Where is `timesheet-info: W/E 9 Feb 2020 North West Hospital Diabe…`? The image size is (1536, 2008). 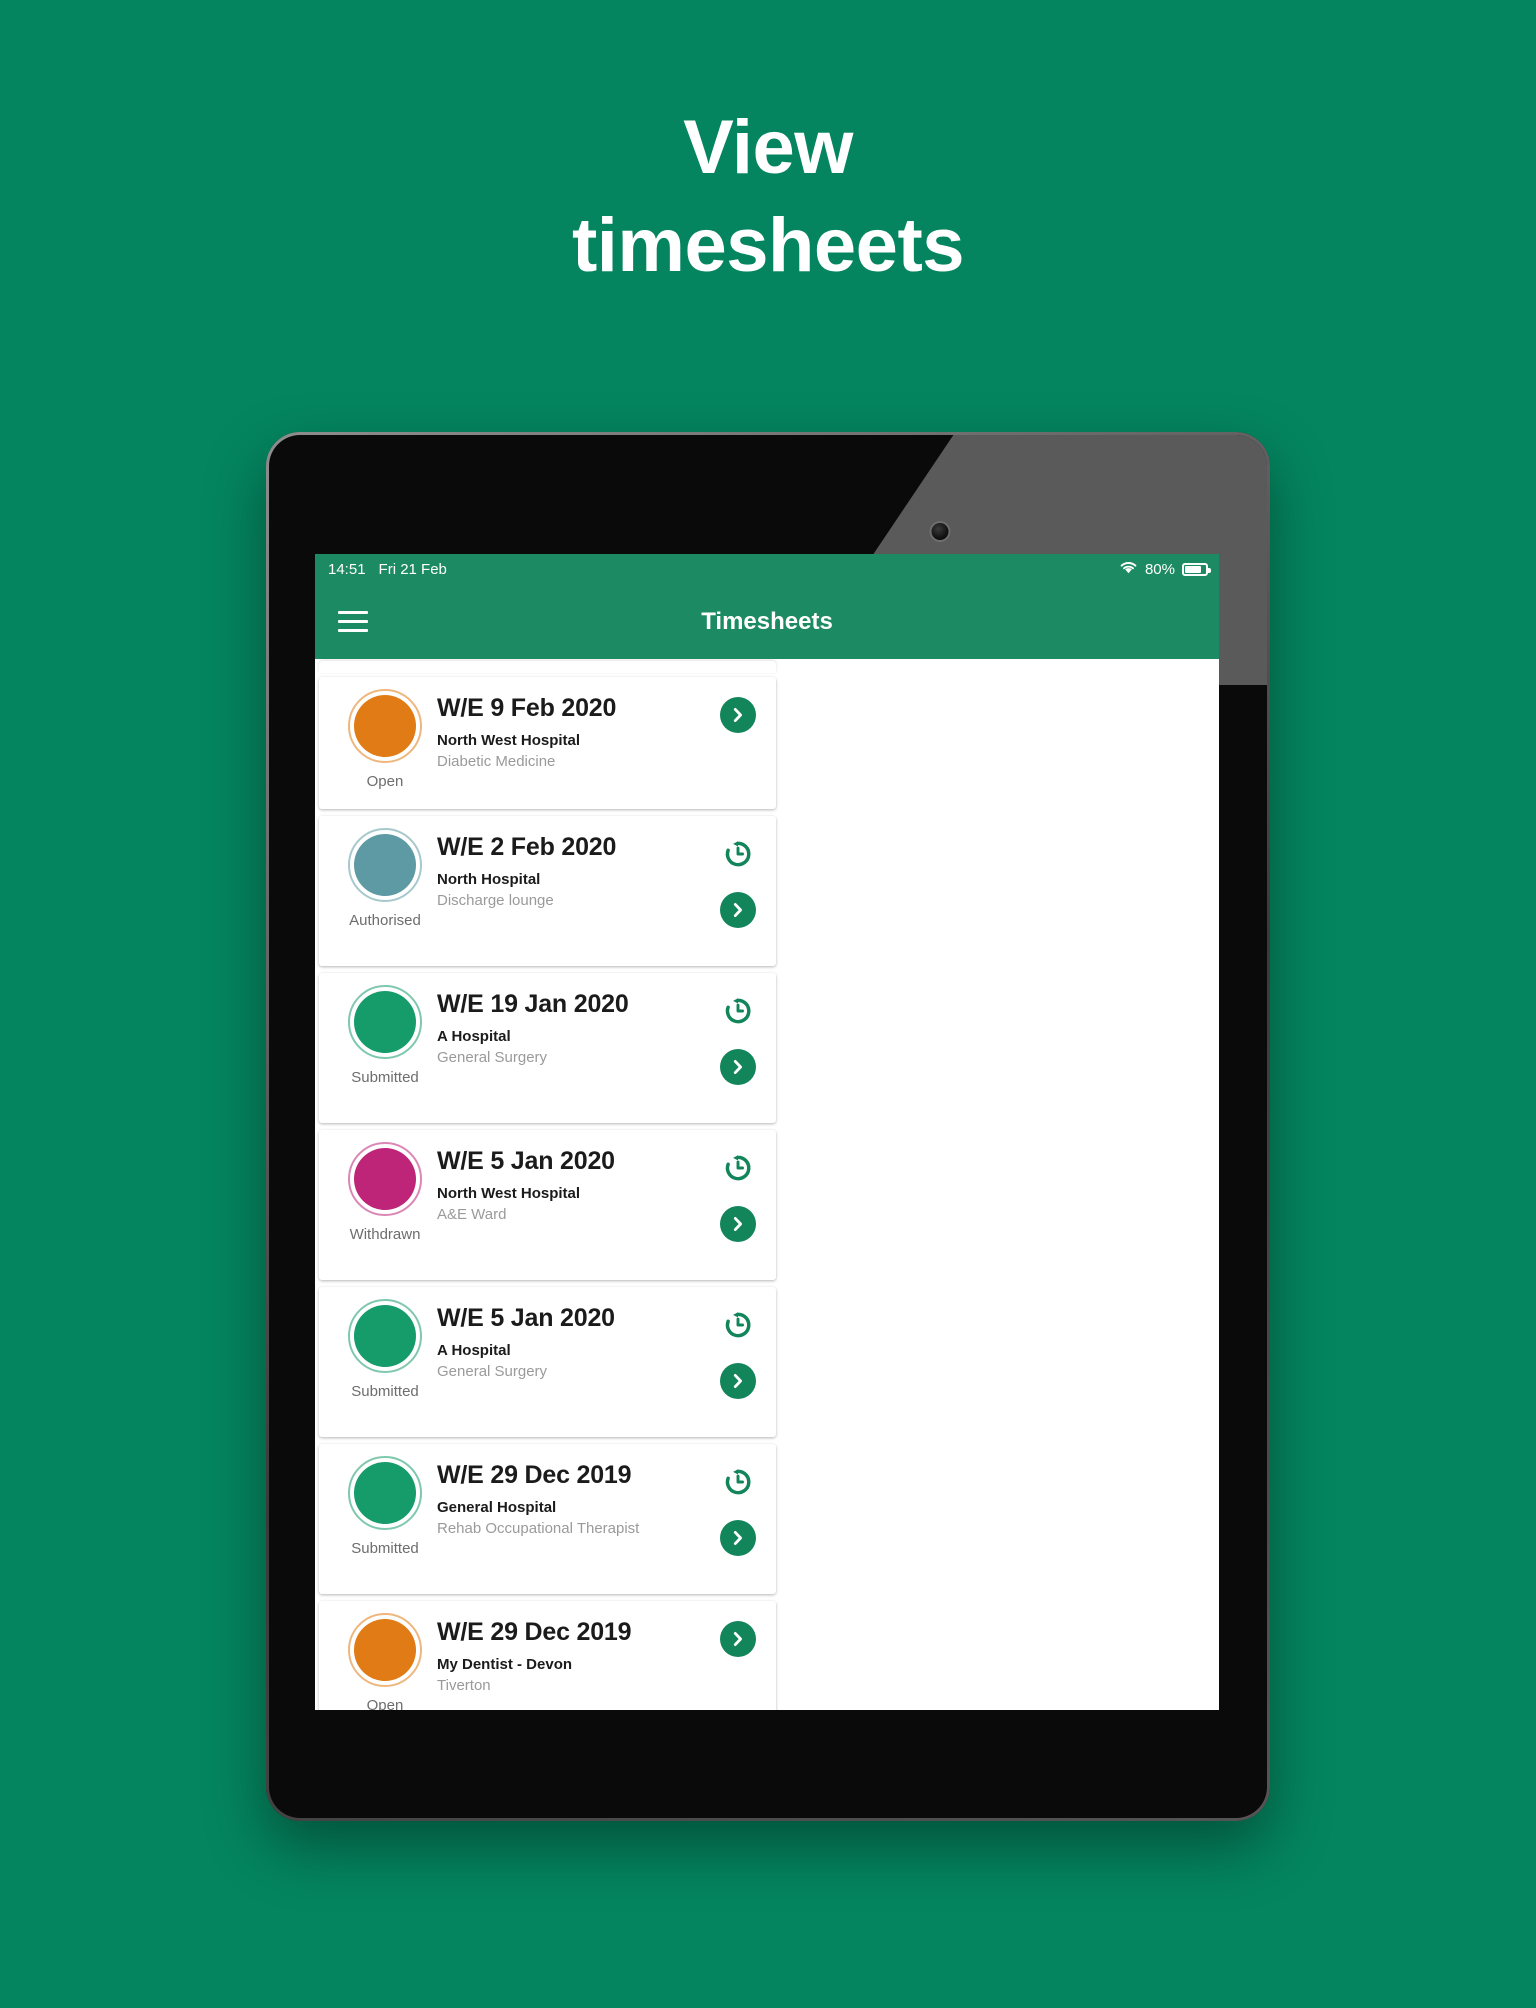
timesheet-info: W/E 9 Feb 2020 North West Hospital Diabe… is located at coordinates (572, 743).